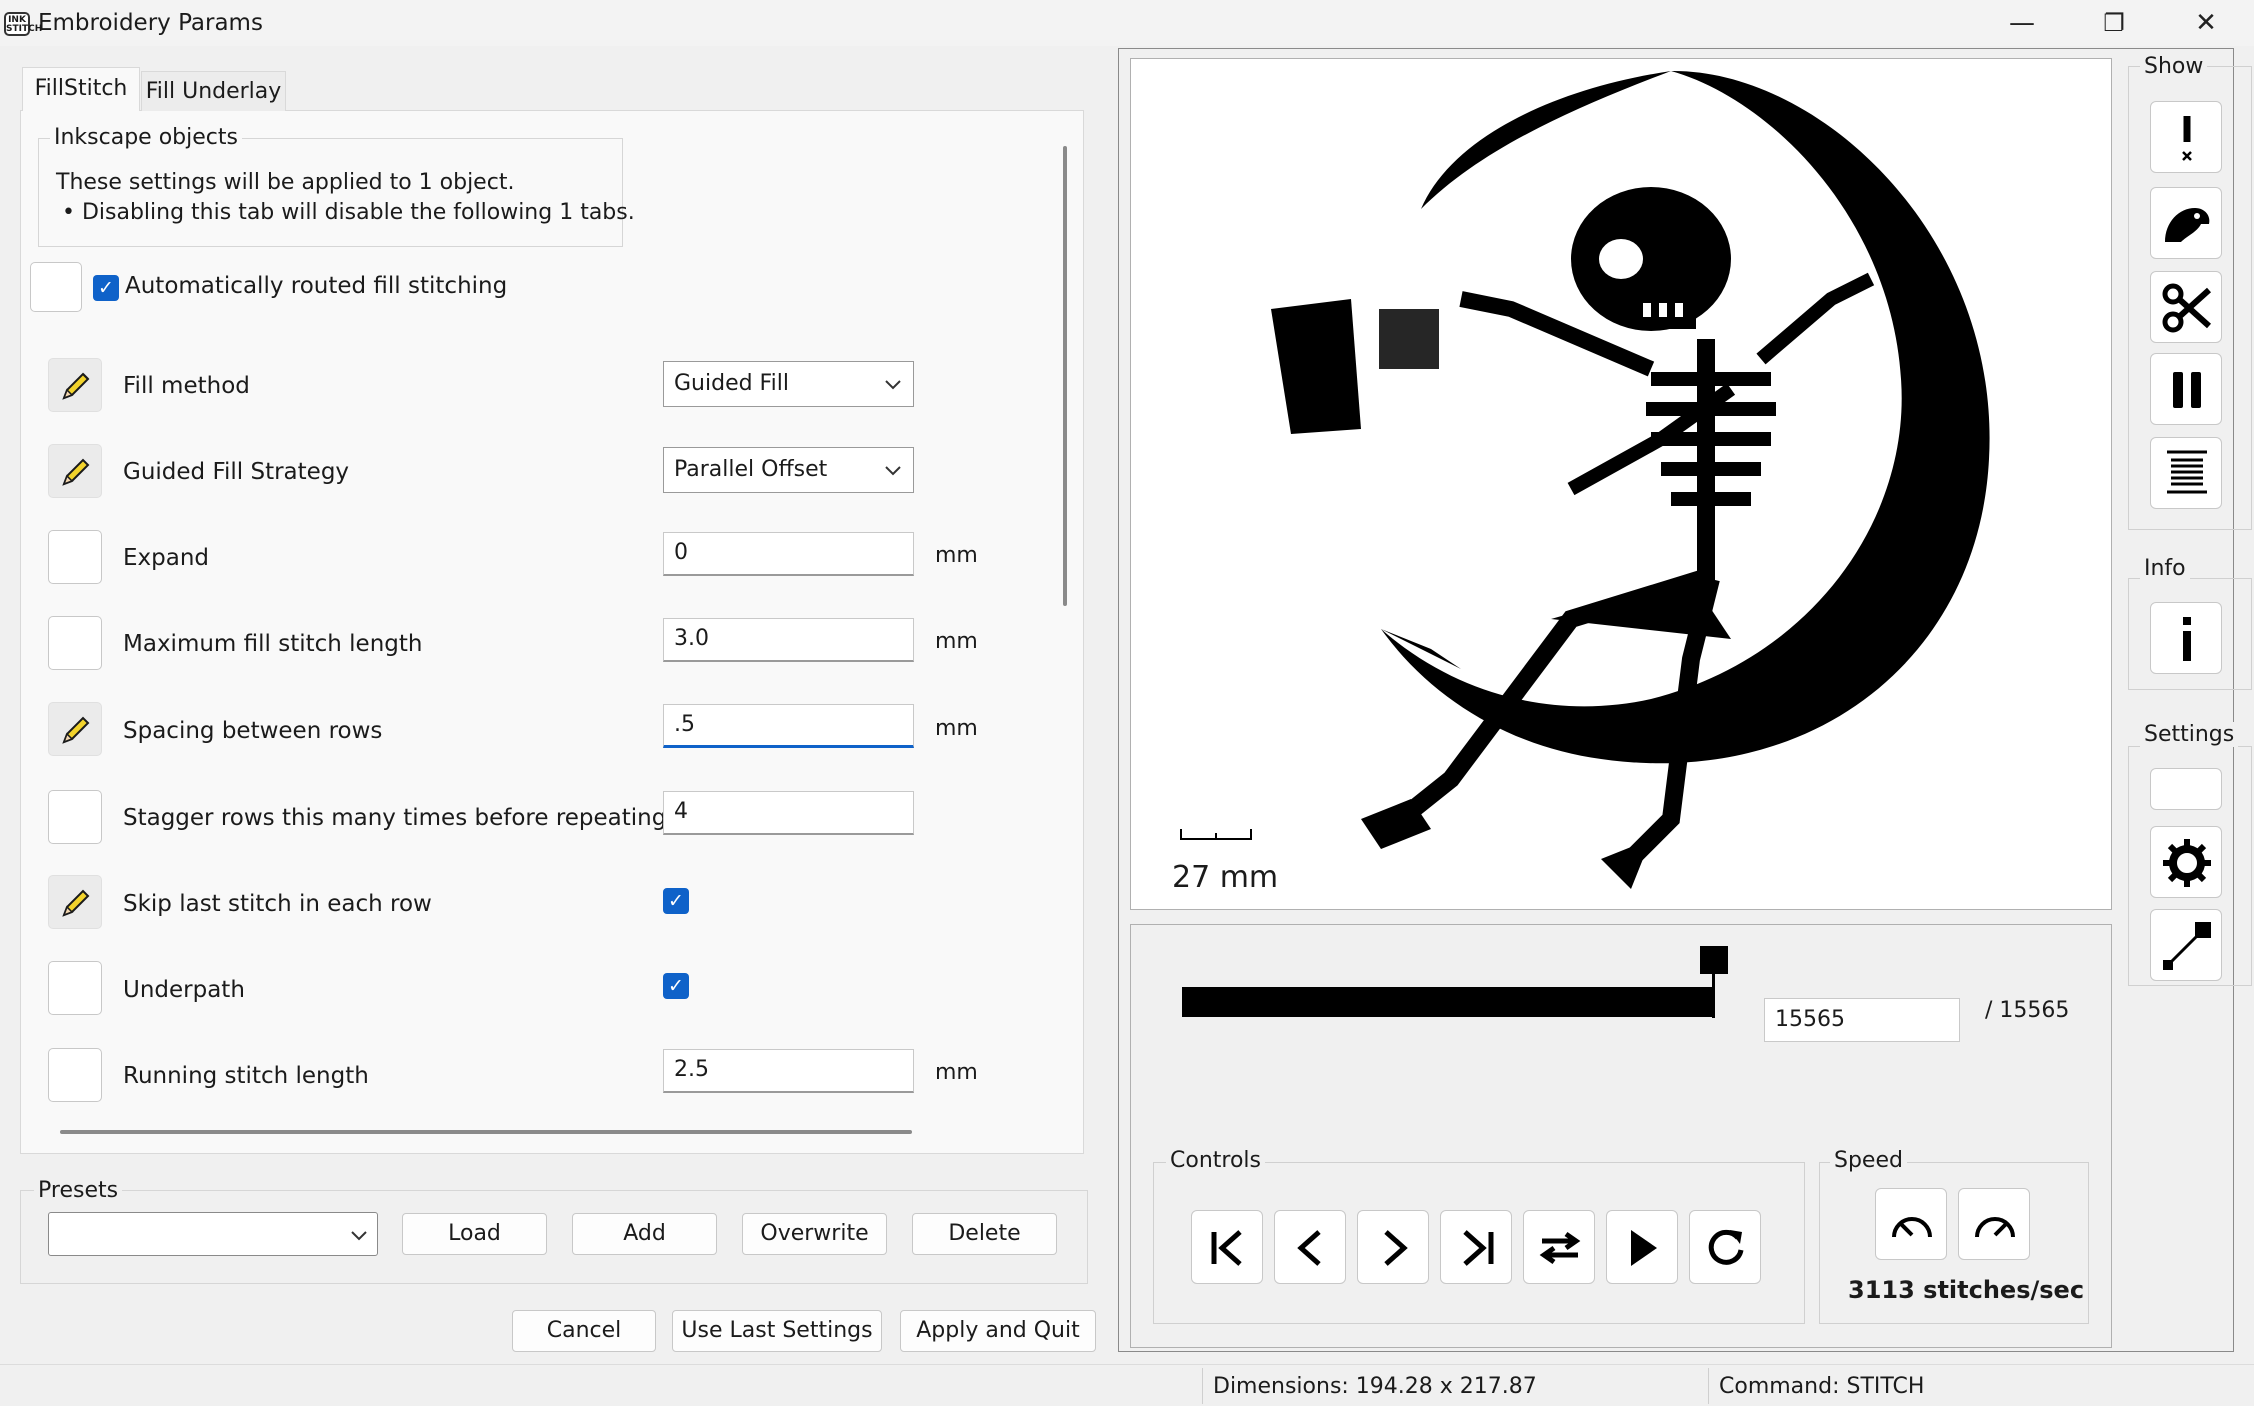  What do you see at coordinates (644, 1234) in the screenshot?
I see `preset-add-button: Add` at bounding box center [644, 1234].